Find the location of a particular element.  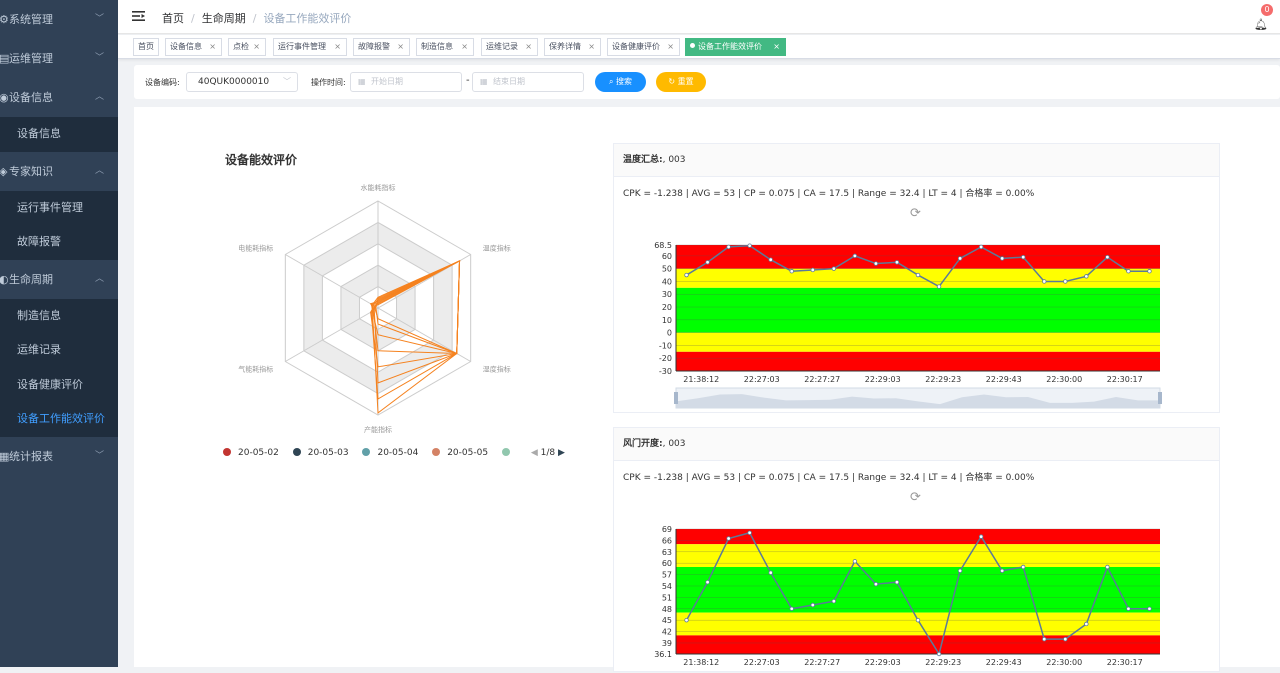

y-tick-label: 40 is located at coordinates (667, 281).